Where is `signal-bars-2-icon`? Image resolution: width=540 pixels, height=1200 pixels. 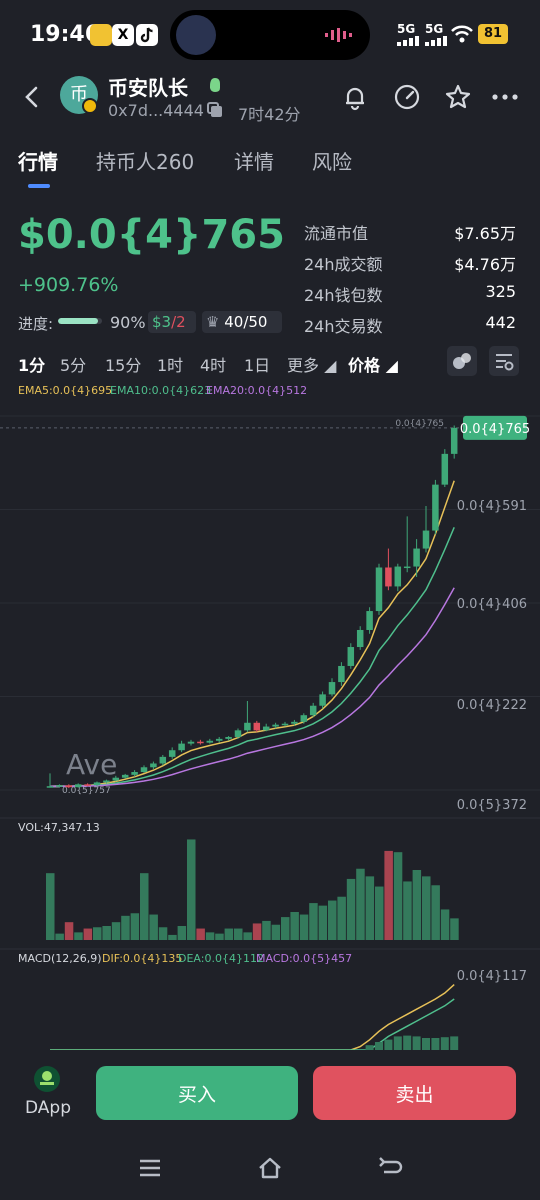
signal-bars-2-icon is located at coordinates (436, 41).